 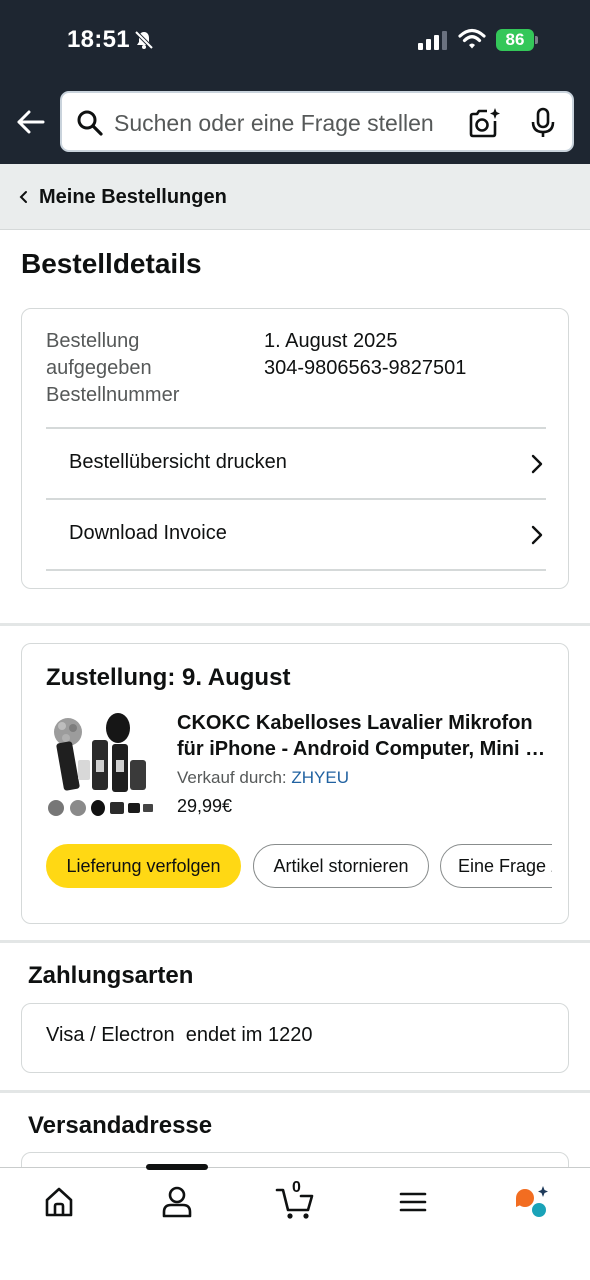 What do you see at coordinates (168, 677) in the screenshot?
I see `delivery-date: Zustellung: 9. August` at bounding box center [168, 677].